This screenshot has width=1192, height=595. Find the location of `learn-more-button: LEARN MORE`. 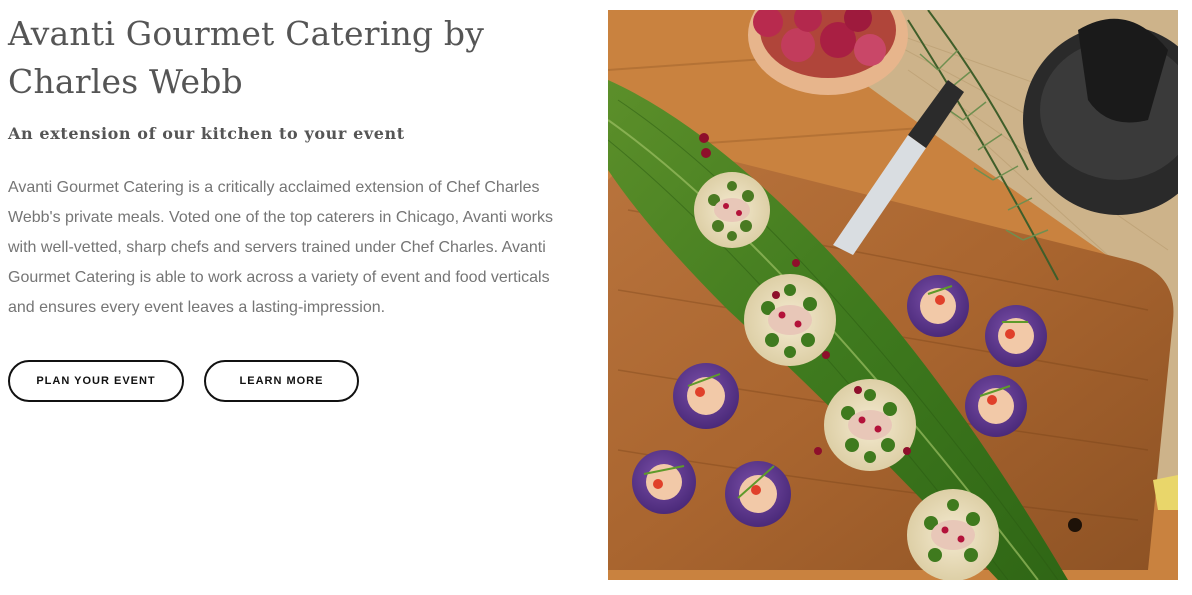

learn-more-button: LEARN MORE is located at coordinates (281, 381).